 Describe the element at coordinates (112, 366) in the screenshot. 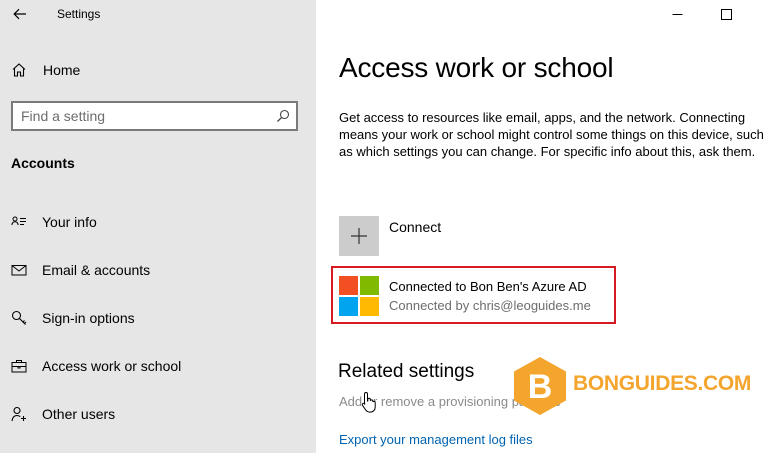

I see `sidebar-item-label: Access work or school` at that location.